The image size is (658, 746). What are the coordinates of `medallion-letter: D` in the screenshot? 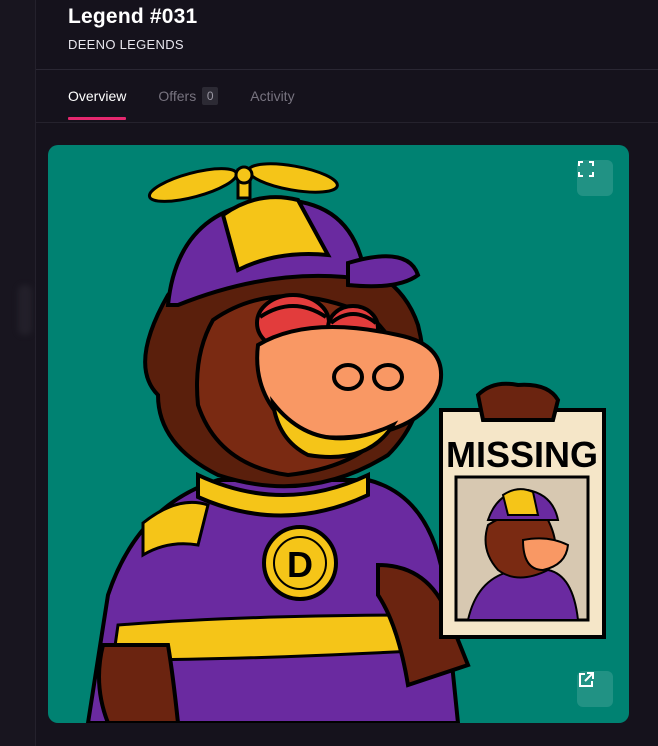 It's located at (300, 564).